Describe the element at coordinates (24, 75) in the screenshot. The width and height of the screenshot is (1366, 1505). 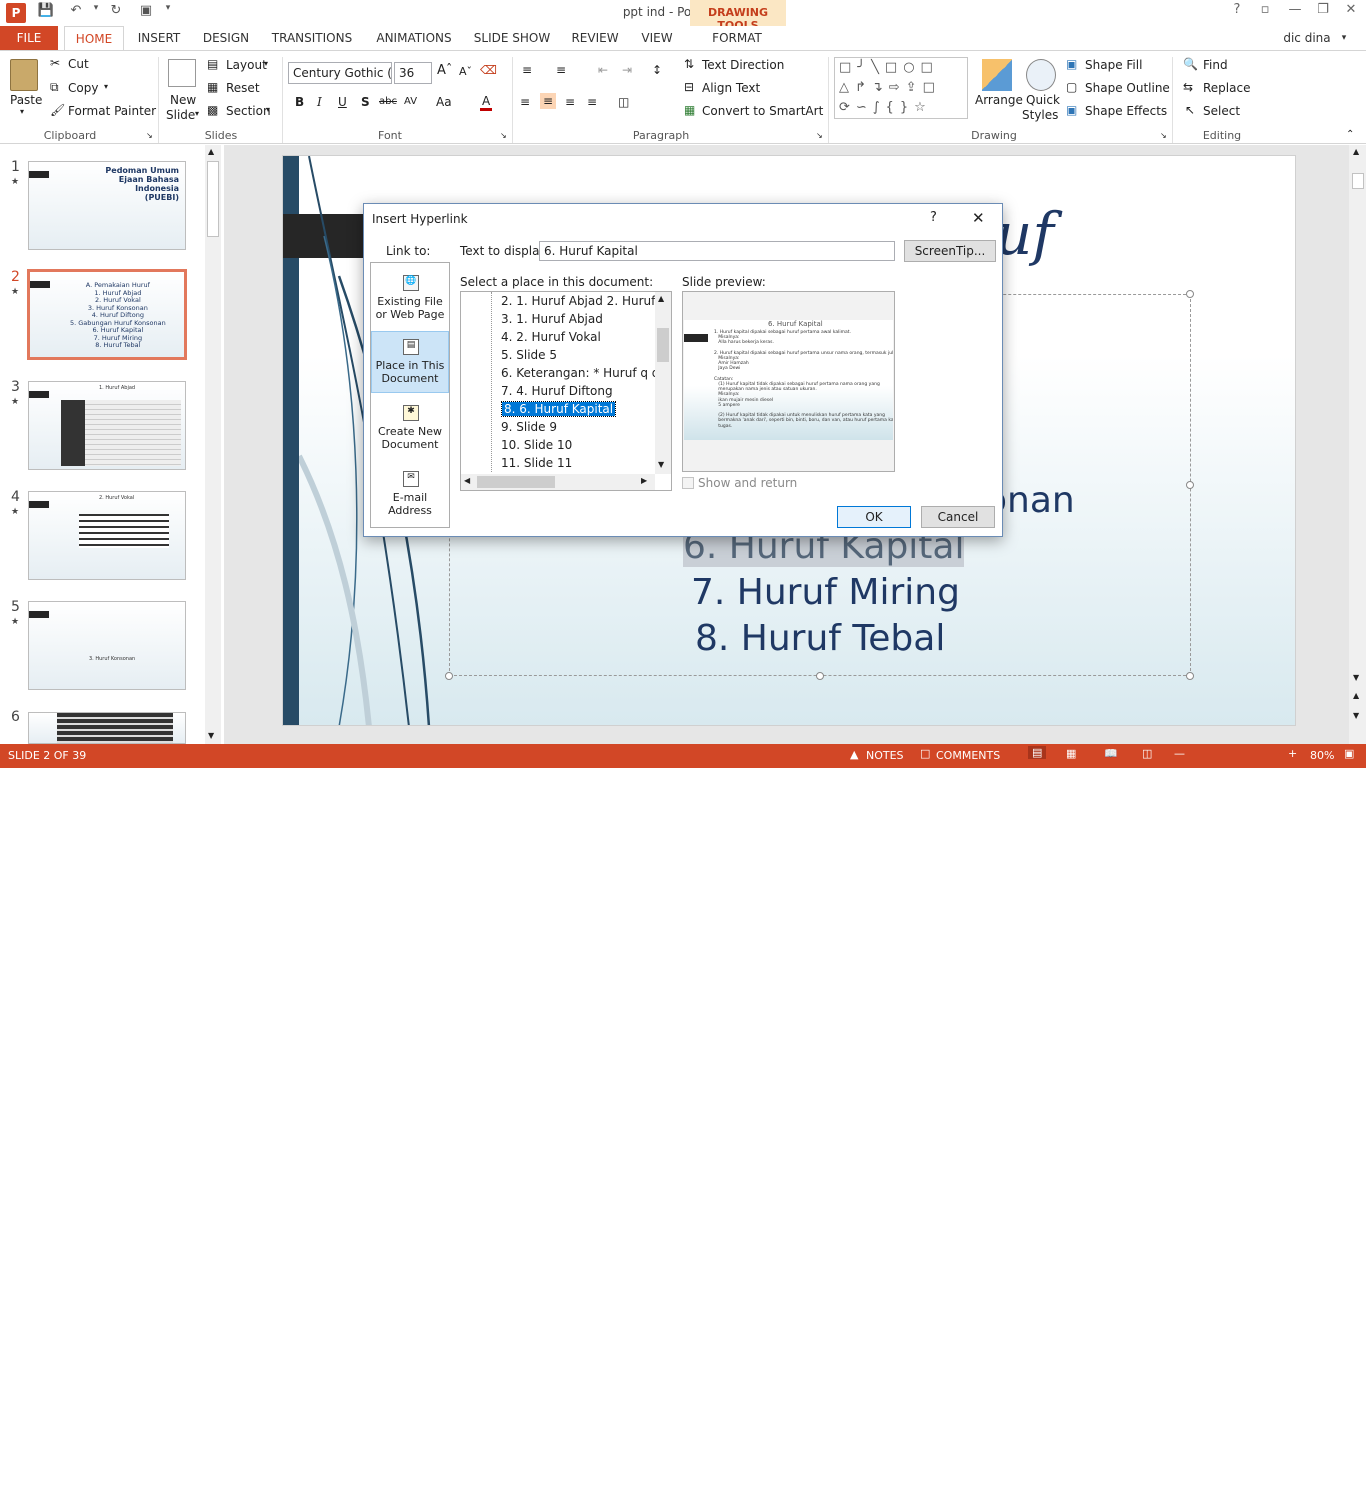
I see `paste-icon` at that location.